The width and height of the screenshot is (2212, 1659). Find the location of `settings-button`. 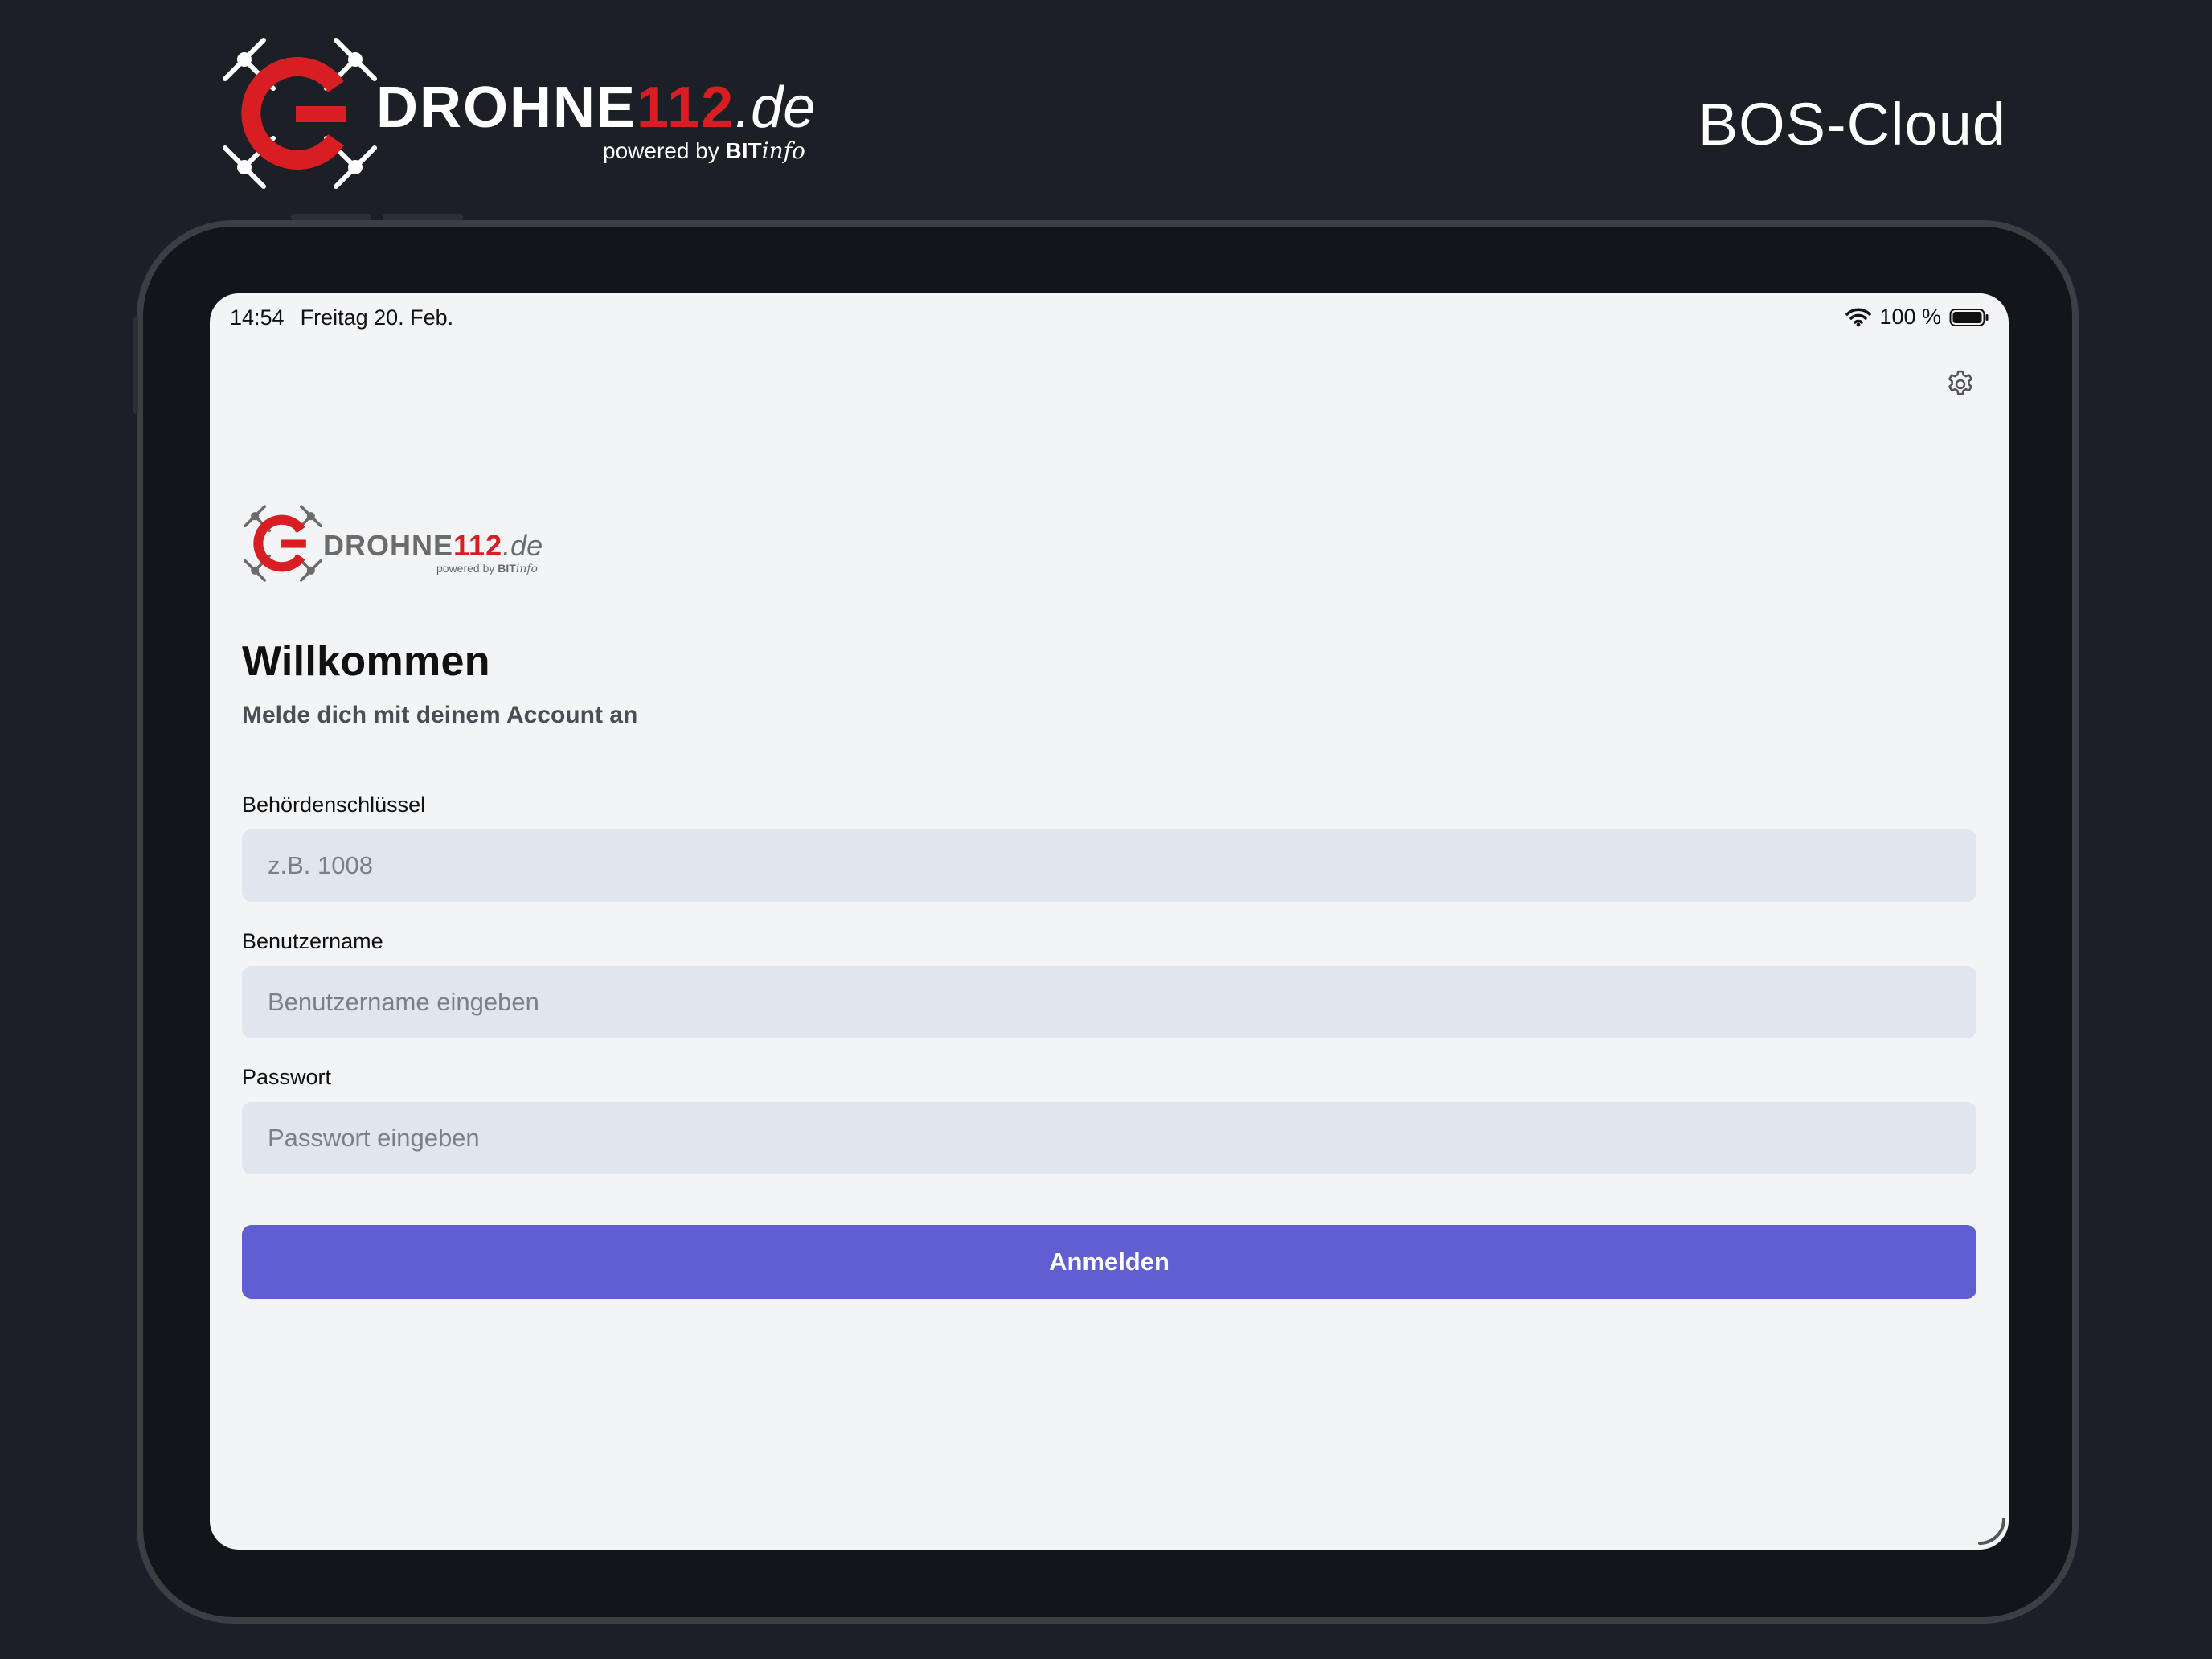

settings-button is located at coordinates (1960, 384).